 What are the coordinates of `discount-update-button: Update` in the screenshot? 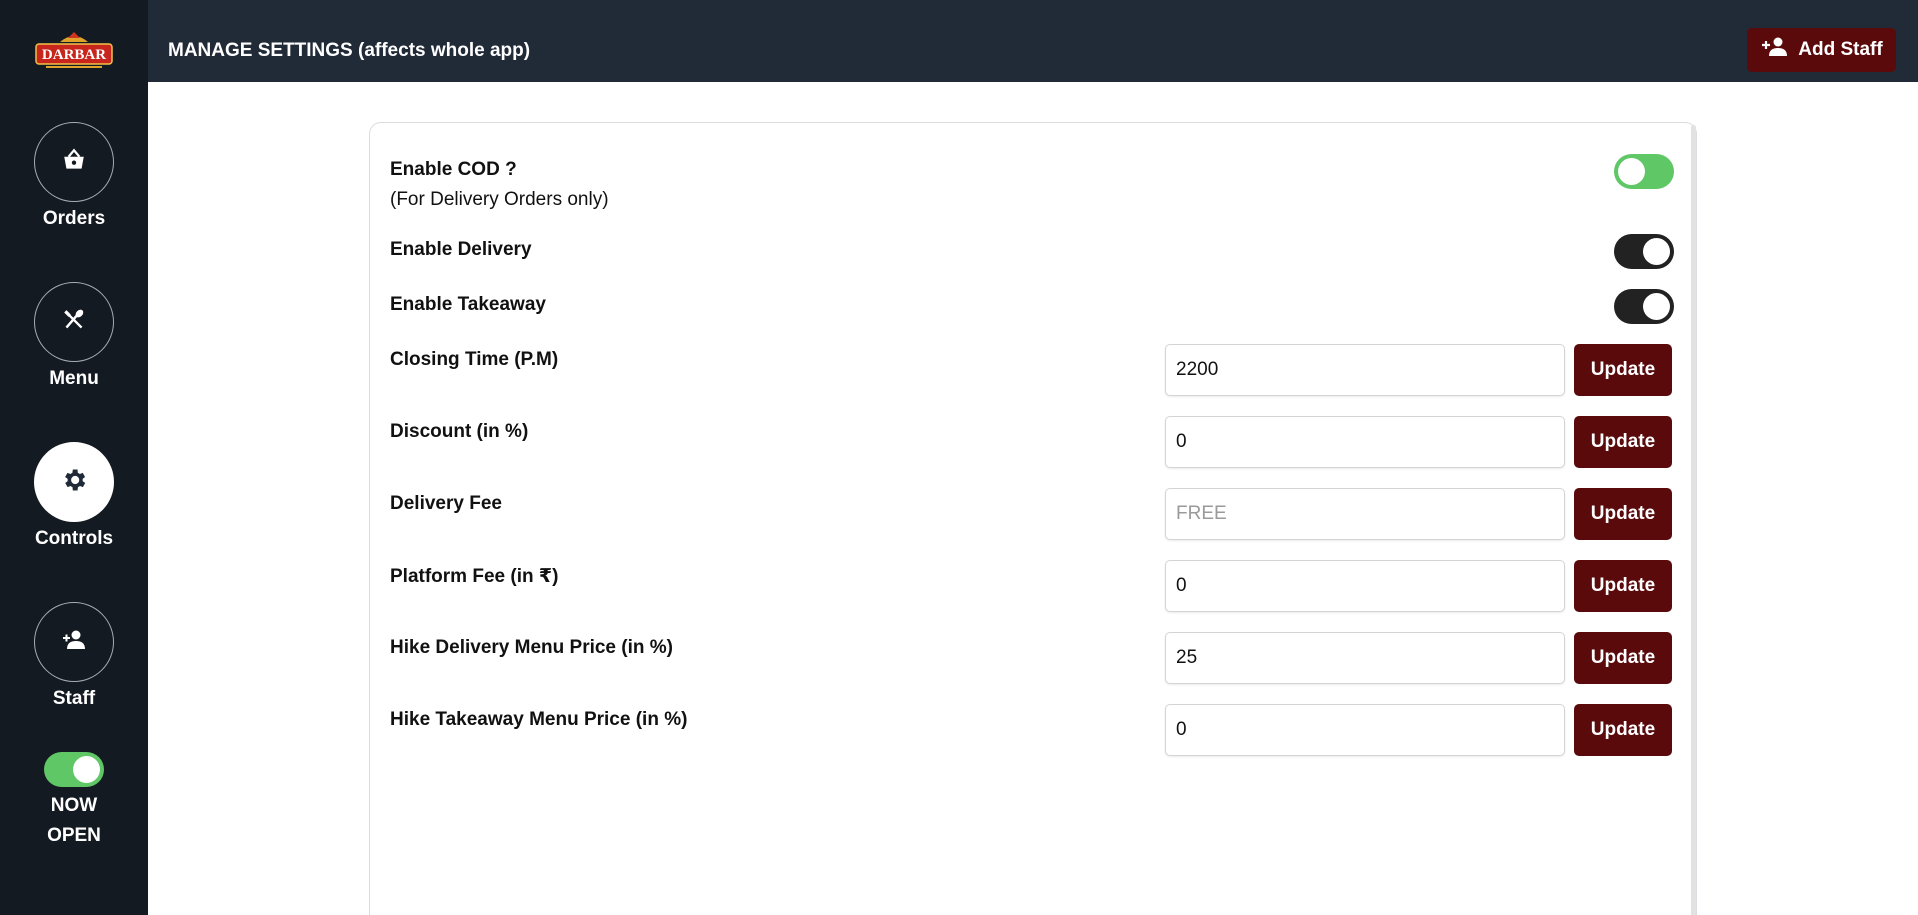 It's located at (1623, 442).